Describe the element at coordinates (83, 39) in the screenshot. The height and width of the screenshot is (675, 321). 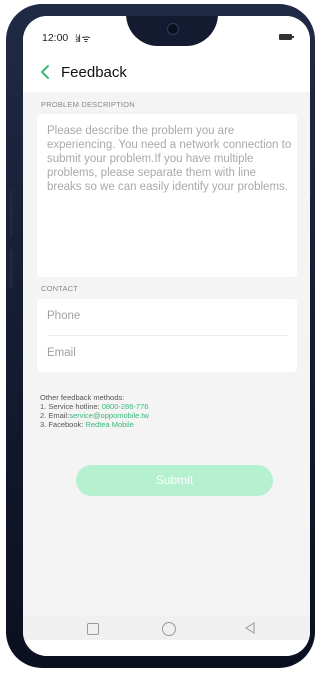
I see `signal-wifi-icons: ⁞ıl ᯤ` at that location.